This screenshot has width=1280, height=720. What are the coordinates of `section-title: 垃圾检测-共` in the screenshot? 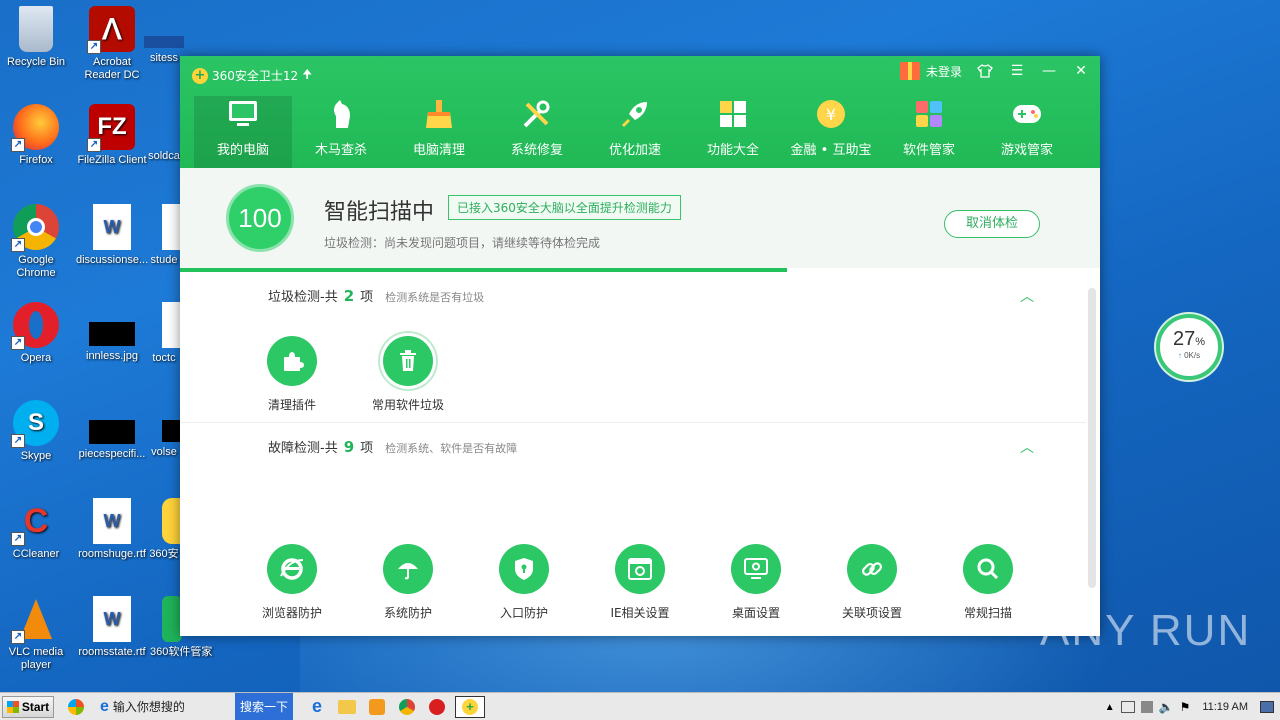 It's located at (303, 297).